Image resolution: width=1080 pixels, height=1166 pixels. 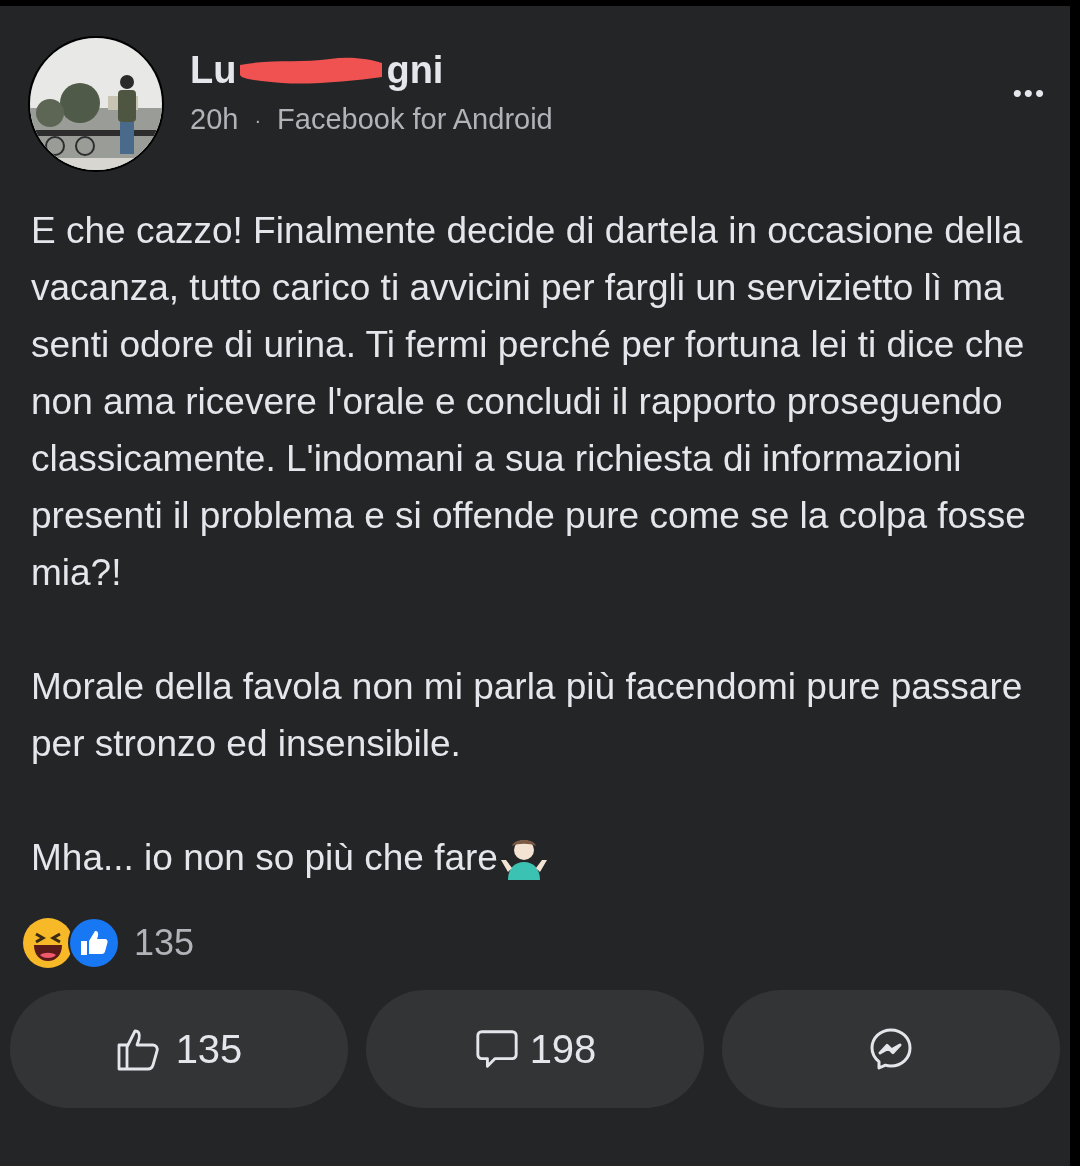 I want to click on more-options-button: •••, so click(x=1029, y=93).